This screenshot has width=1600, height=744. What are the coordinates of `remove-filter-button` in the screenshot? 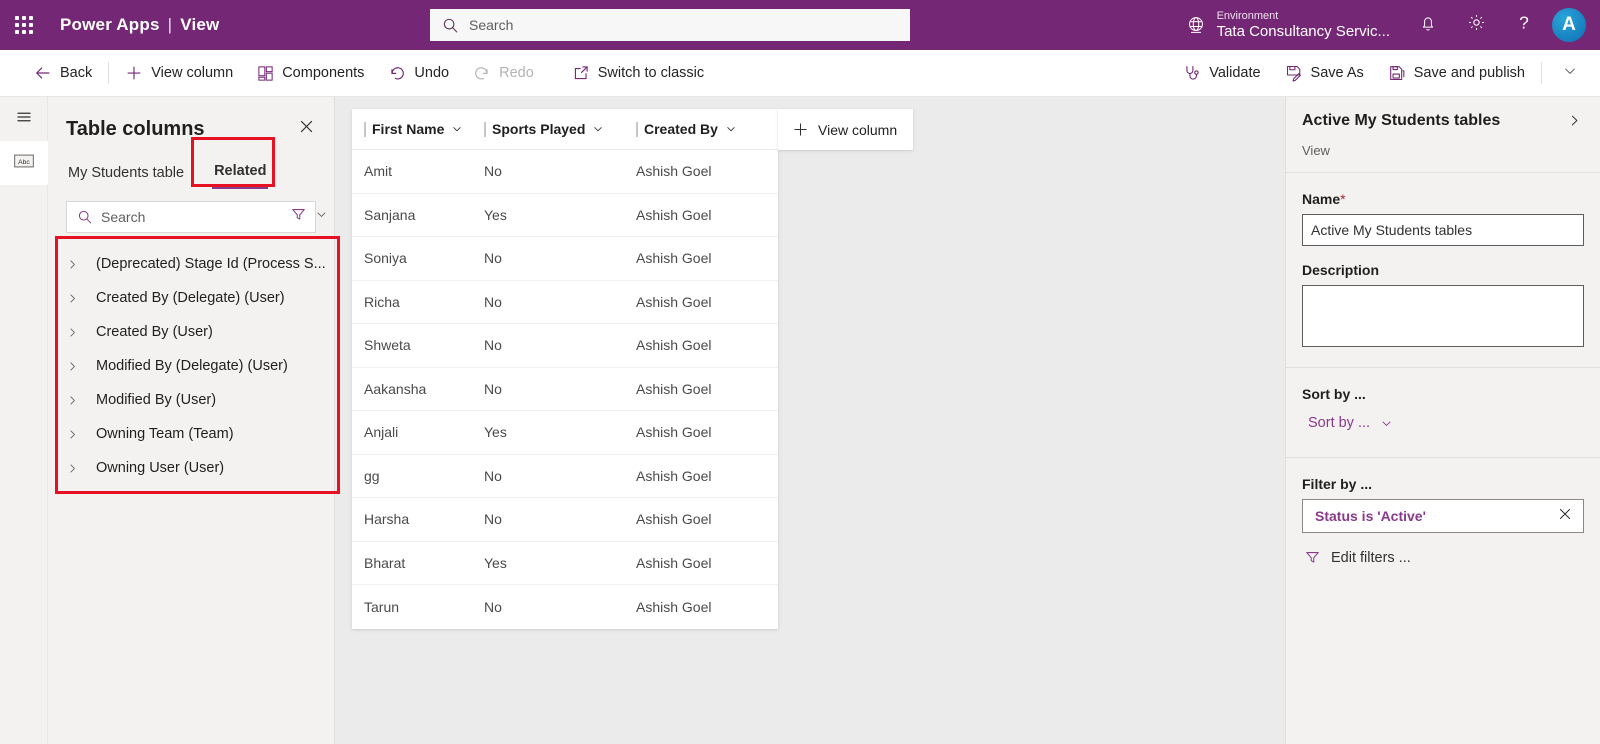 It's located at (1565, 516).